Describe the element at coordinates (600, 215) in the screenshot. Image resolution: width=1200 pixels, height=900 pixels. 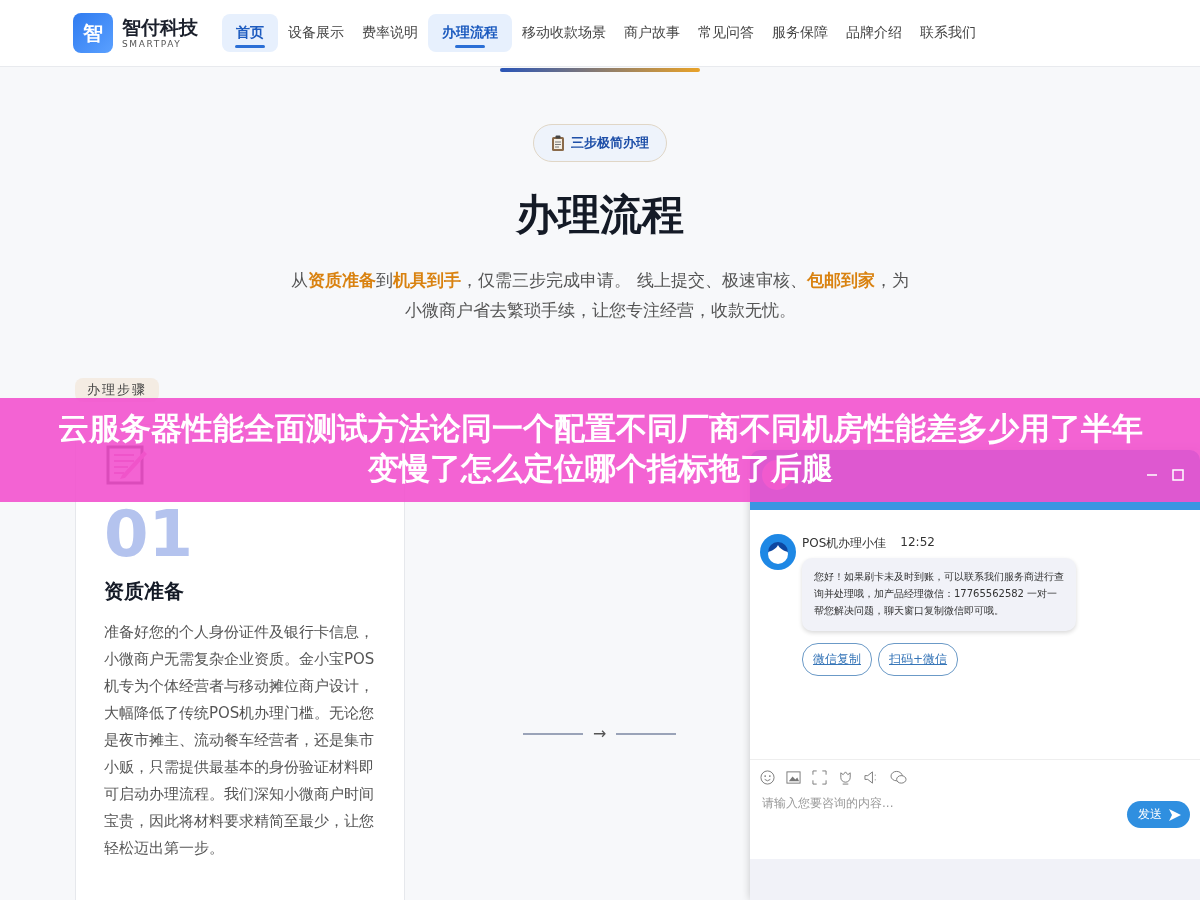
I see `page-title: 办理流程` at that location.